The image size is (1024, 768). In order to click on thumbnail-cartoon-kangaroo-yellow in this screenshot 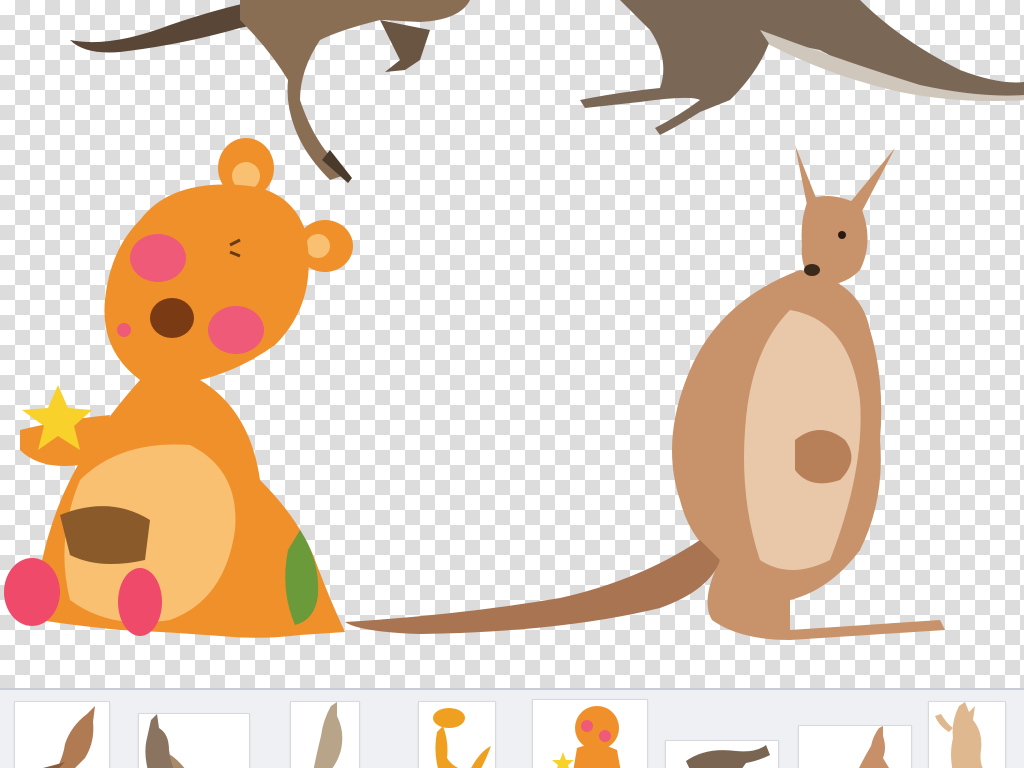, I will do `click(457, 734)`.